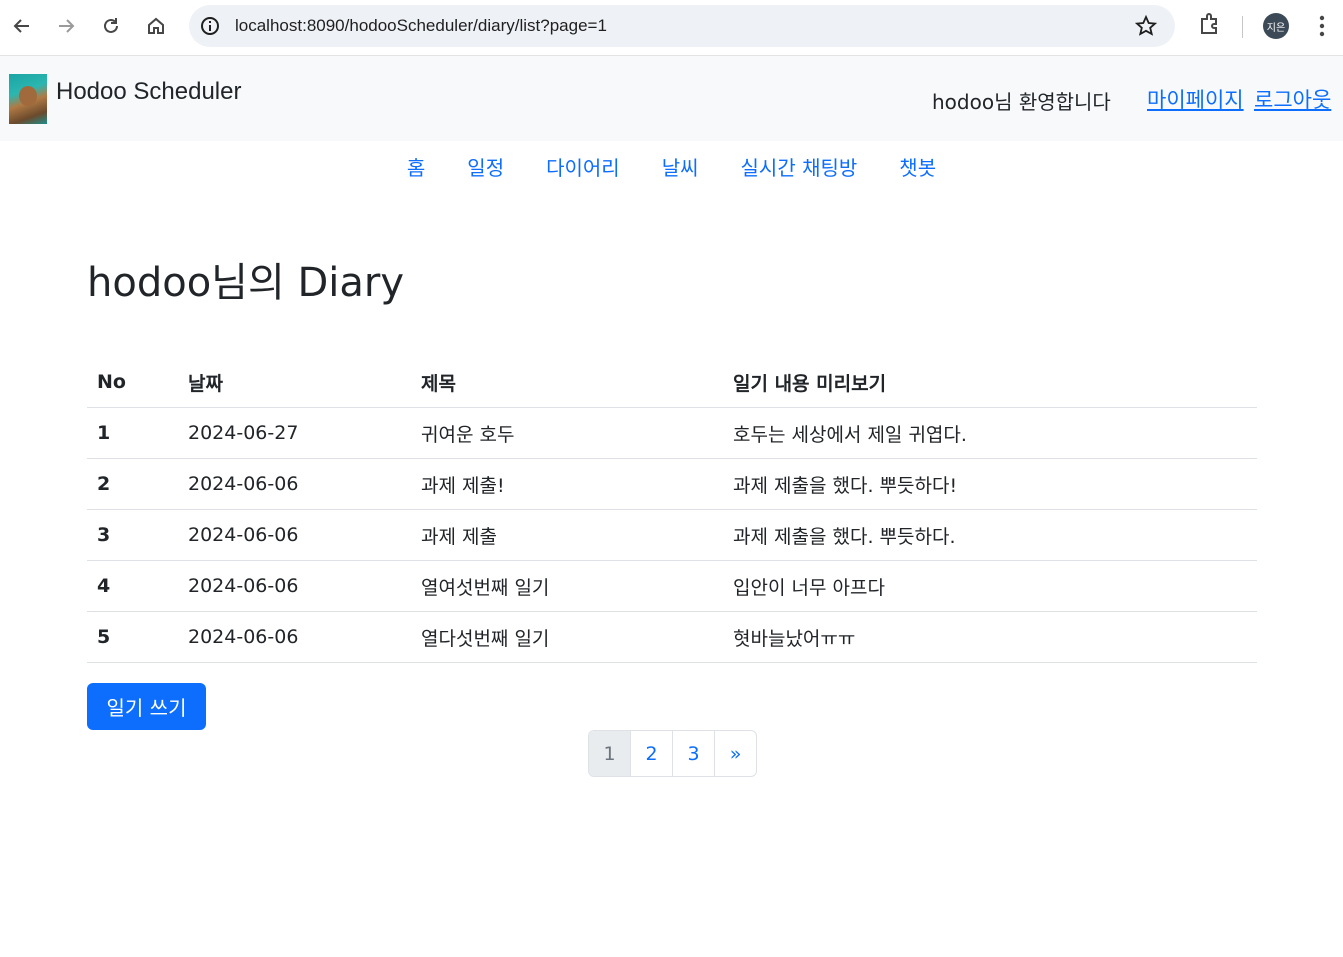 The width and height of the screenshot is (1343, 957). I want to click on nav-item-chatroom: 실시간 채팅방, so click(799, 166).